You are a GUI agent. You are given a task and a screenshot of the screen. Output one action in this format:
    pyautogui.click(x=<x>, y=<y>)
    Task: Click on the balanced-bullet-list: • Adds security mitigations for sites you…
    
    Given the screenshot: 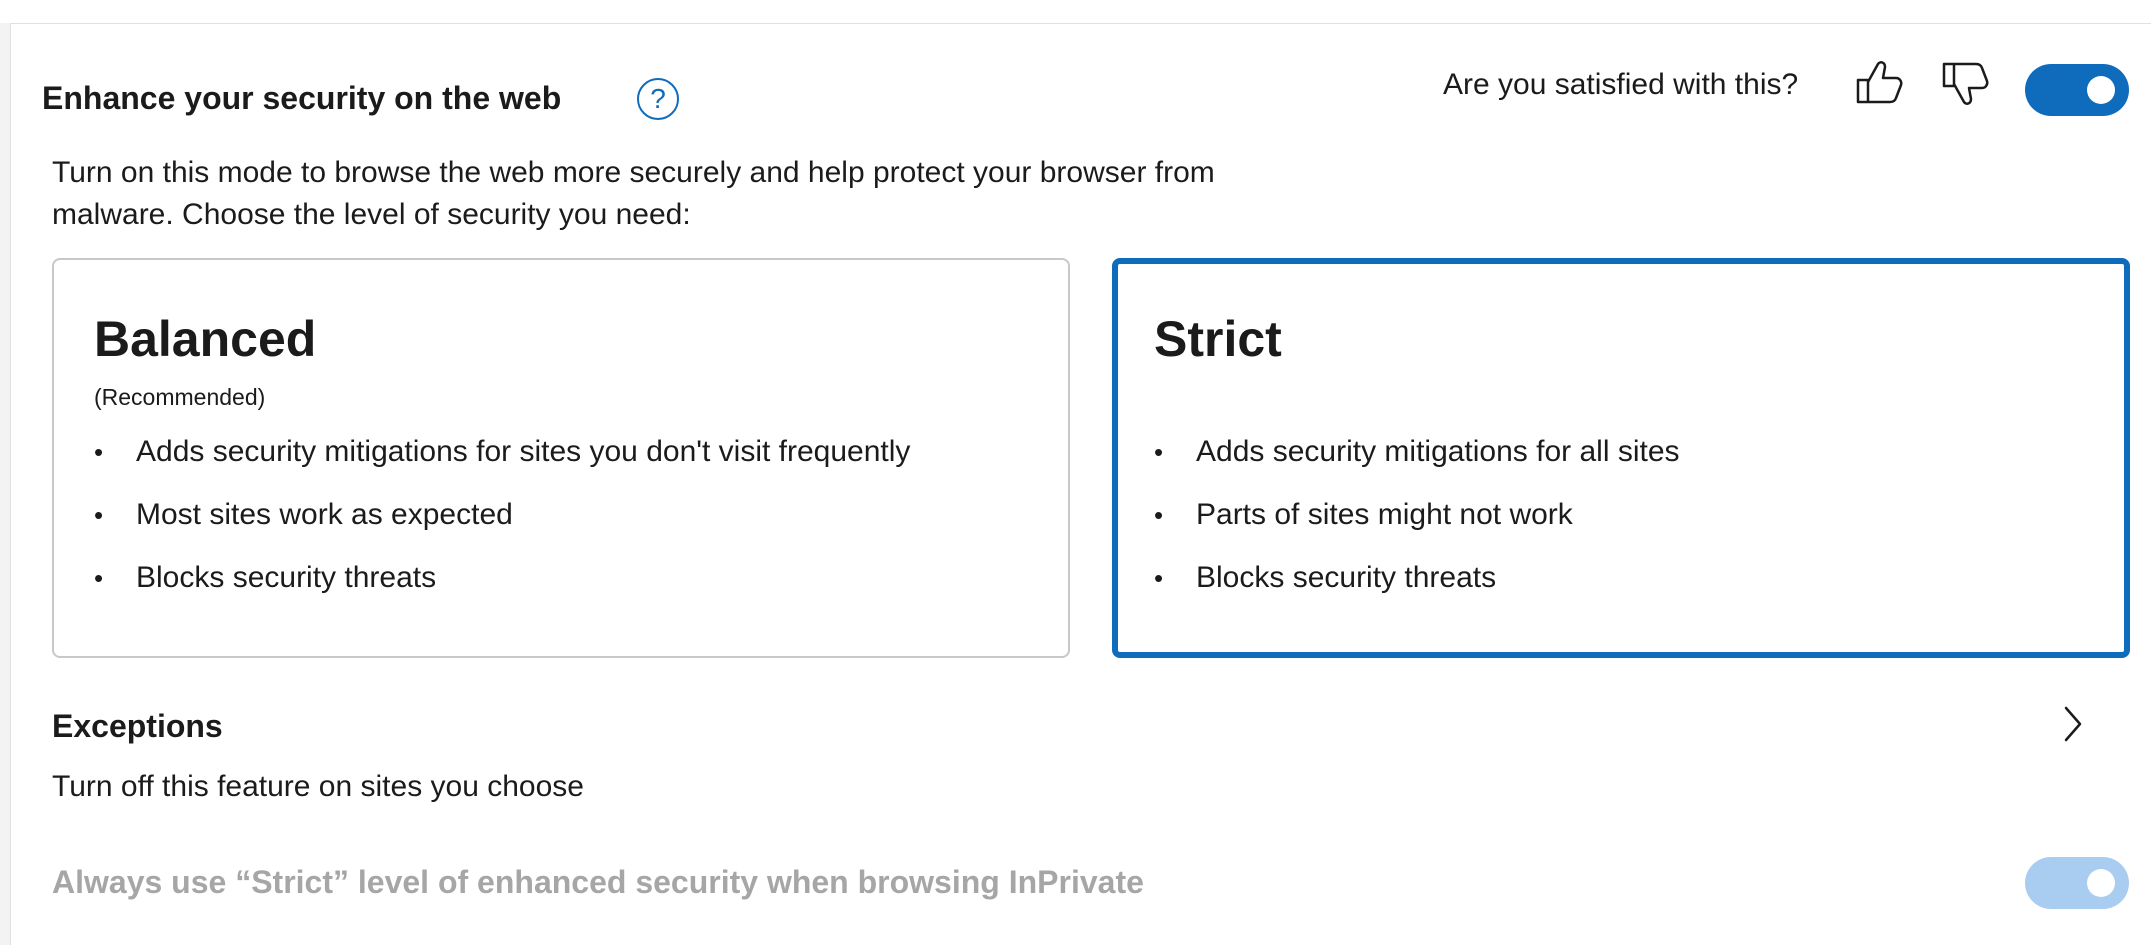 What is the action you would take?
    pyautogui.click(x=502, y=526)
    